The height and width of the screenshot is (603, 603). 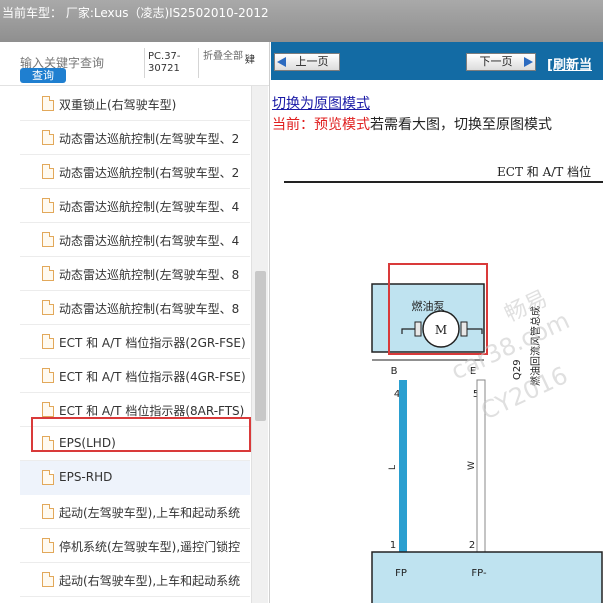 What do you see at coordinates (150, 547) in the screenshot?
I see `tree-item-label: 停机系统(左驾驶车型),遥控门锁控` at bounding box center [150, 547].